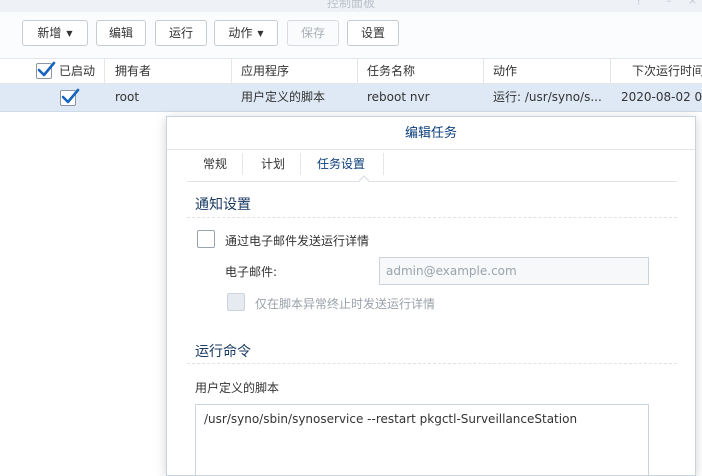 Image resolution: width=702 pixels, height=476 pixels. What do you see at coordinates (296, 71) in the screenshot?
I see `column-header-application: 应用程序` at bounding box center [296, 71].